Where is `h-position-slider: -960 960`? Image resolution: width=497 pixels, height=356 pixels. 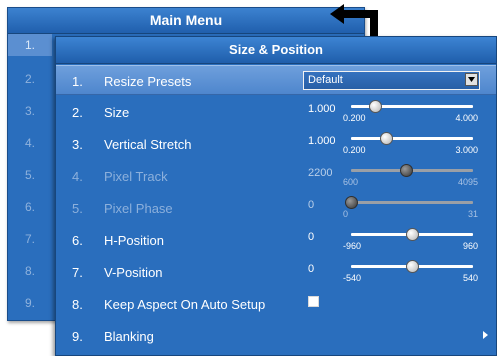 h-position-slider: -960 960 is located at coordinates (410, 240).